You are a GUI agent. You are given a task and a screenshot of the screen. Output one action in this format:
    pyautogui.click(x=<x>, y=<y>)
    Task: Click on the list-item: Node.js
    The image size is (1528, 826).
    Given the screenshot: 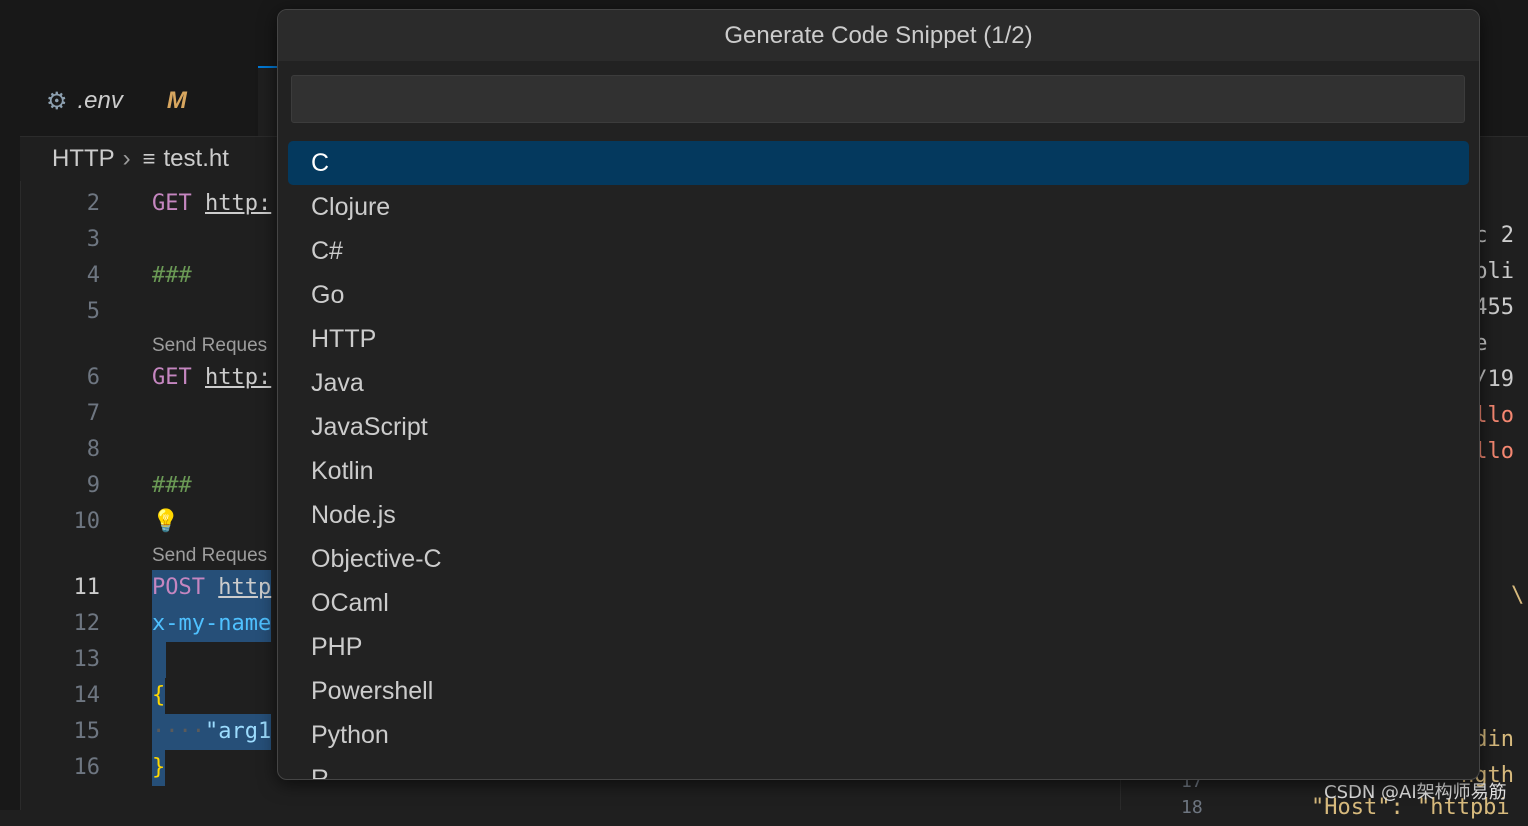 What is the action you would take?
    pyautogui.click(x=878, y=515)
    